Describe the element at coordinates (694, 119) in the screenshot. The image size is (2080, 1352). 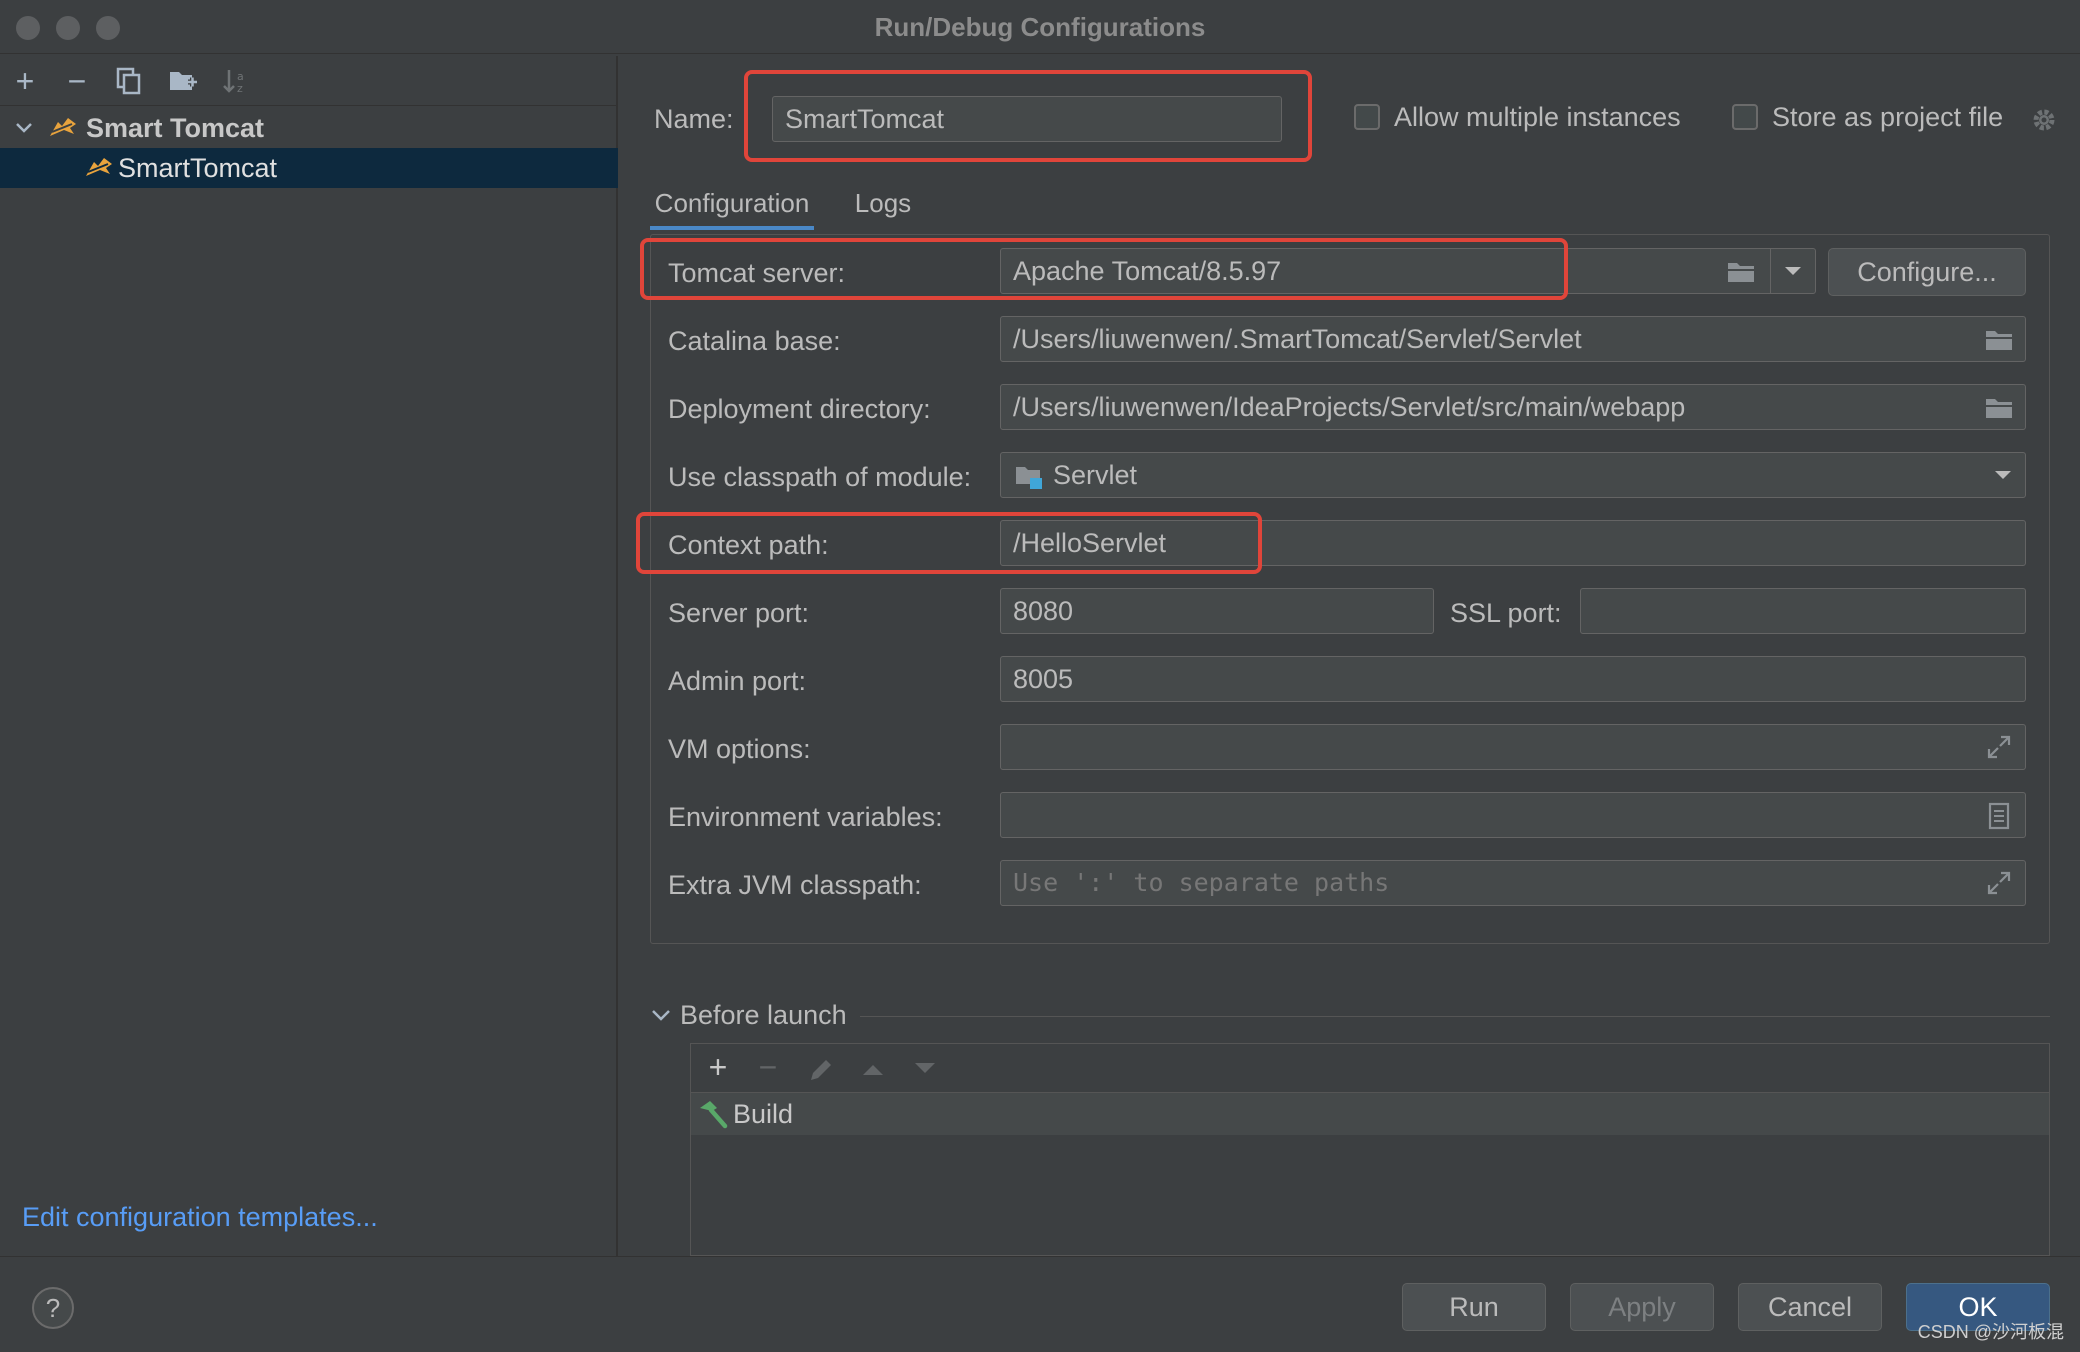
I see `name-label: Name:` at that location.